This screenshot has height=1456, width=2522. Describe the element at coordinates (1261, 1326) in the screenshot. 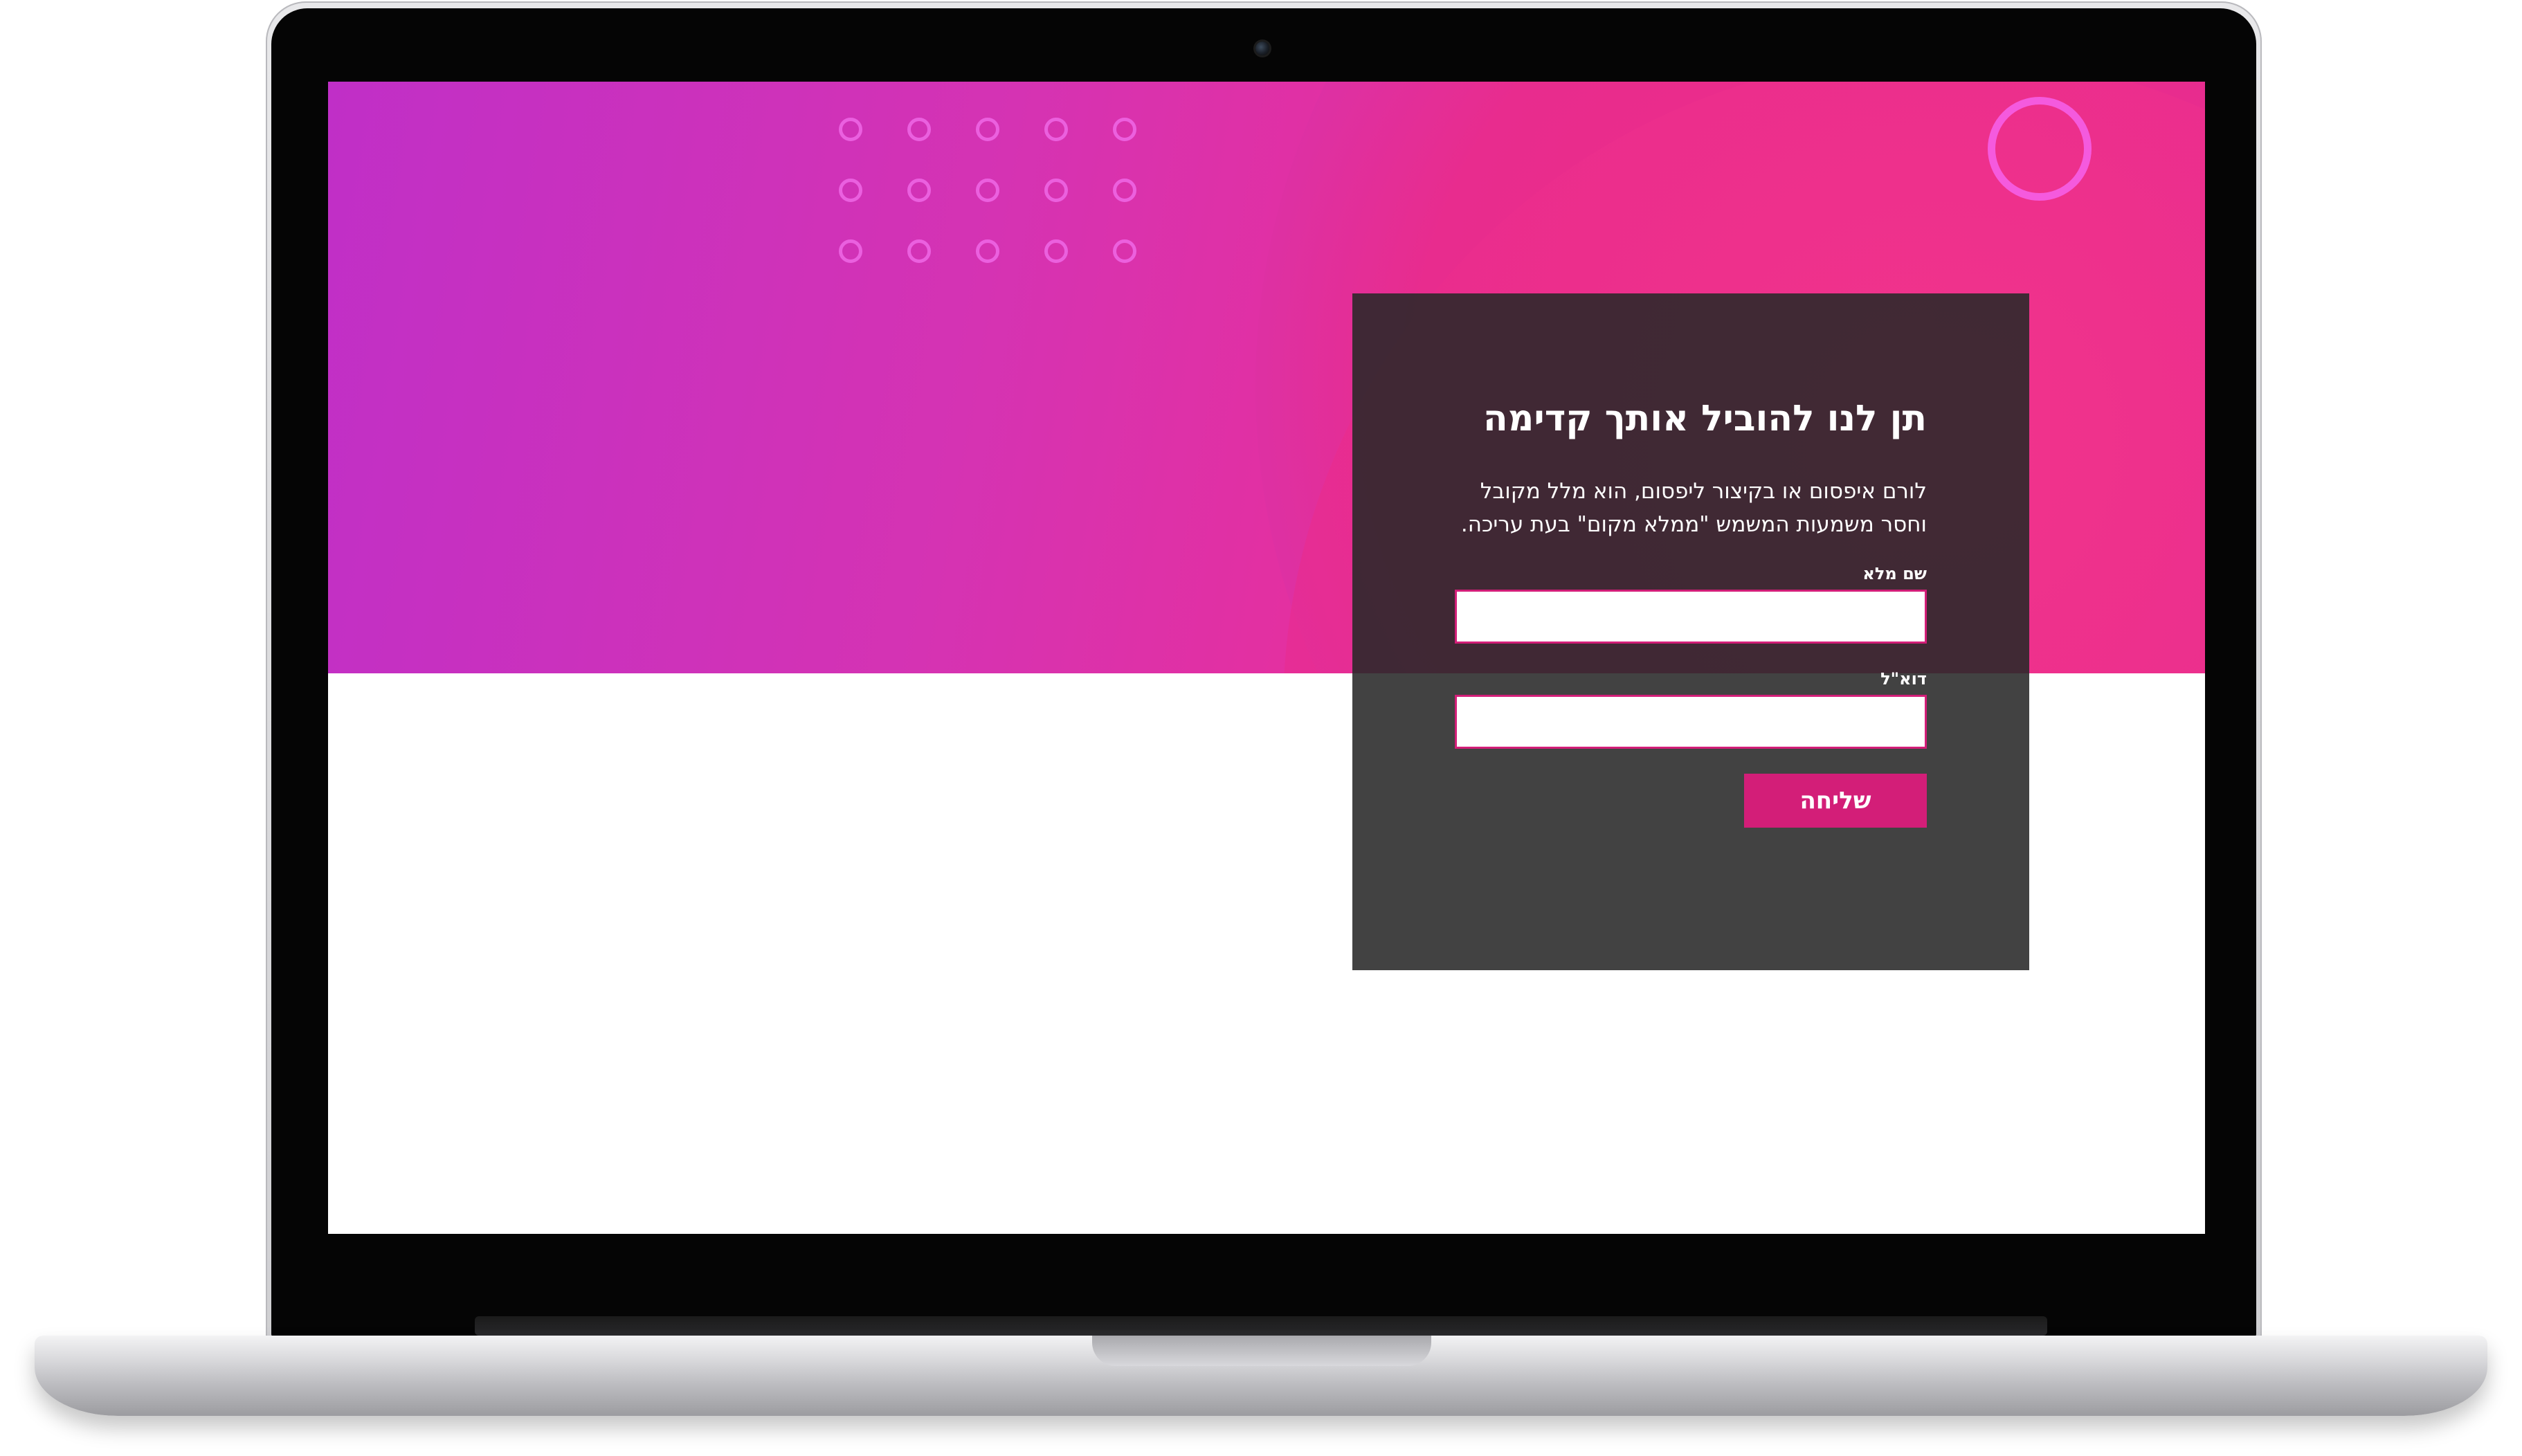

I see `bezel-bottom` at that location.